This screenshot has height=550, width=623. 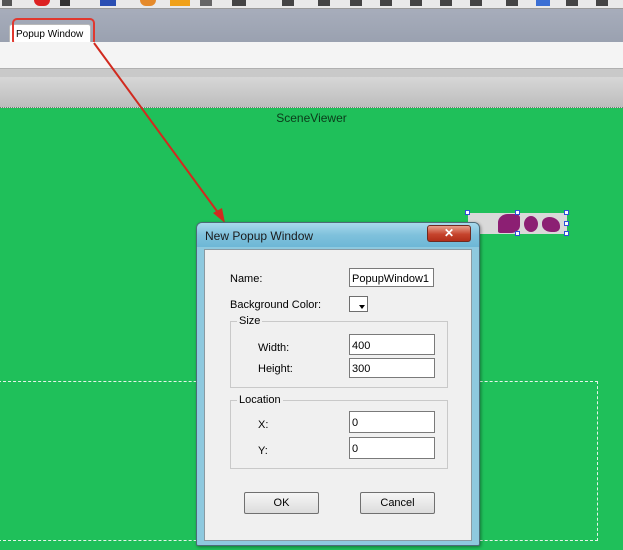 I want to click on editor-separator, so click(x=311, y=72).